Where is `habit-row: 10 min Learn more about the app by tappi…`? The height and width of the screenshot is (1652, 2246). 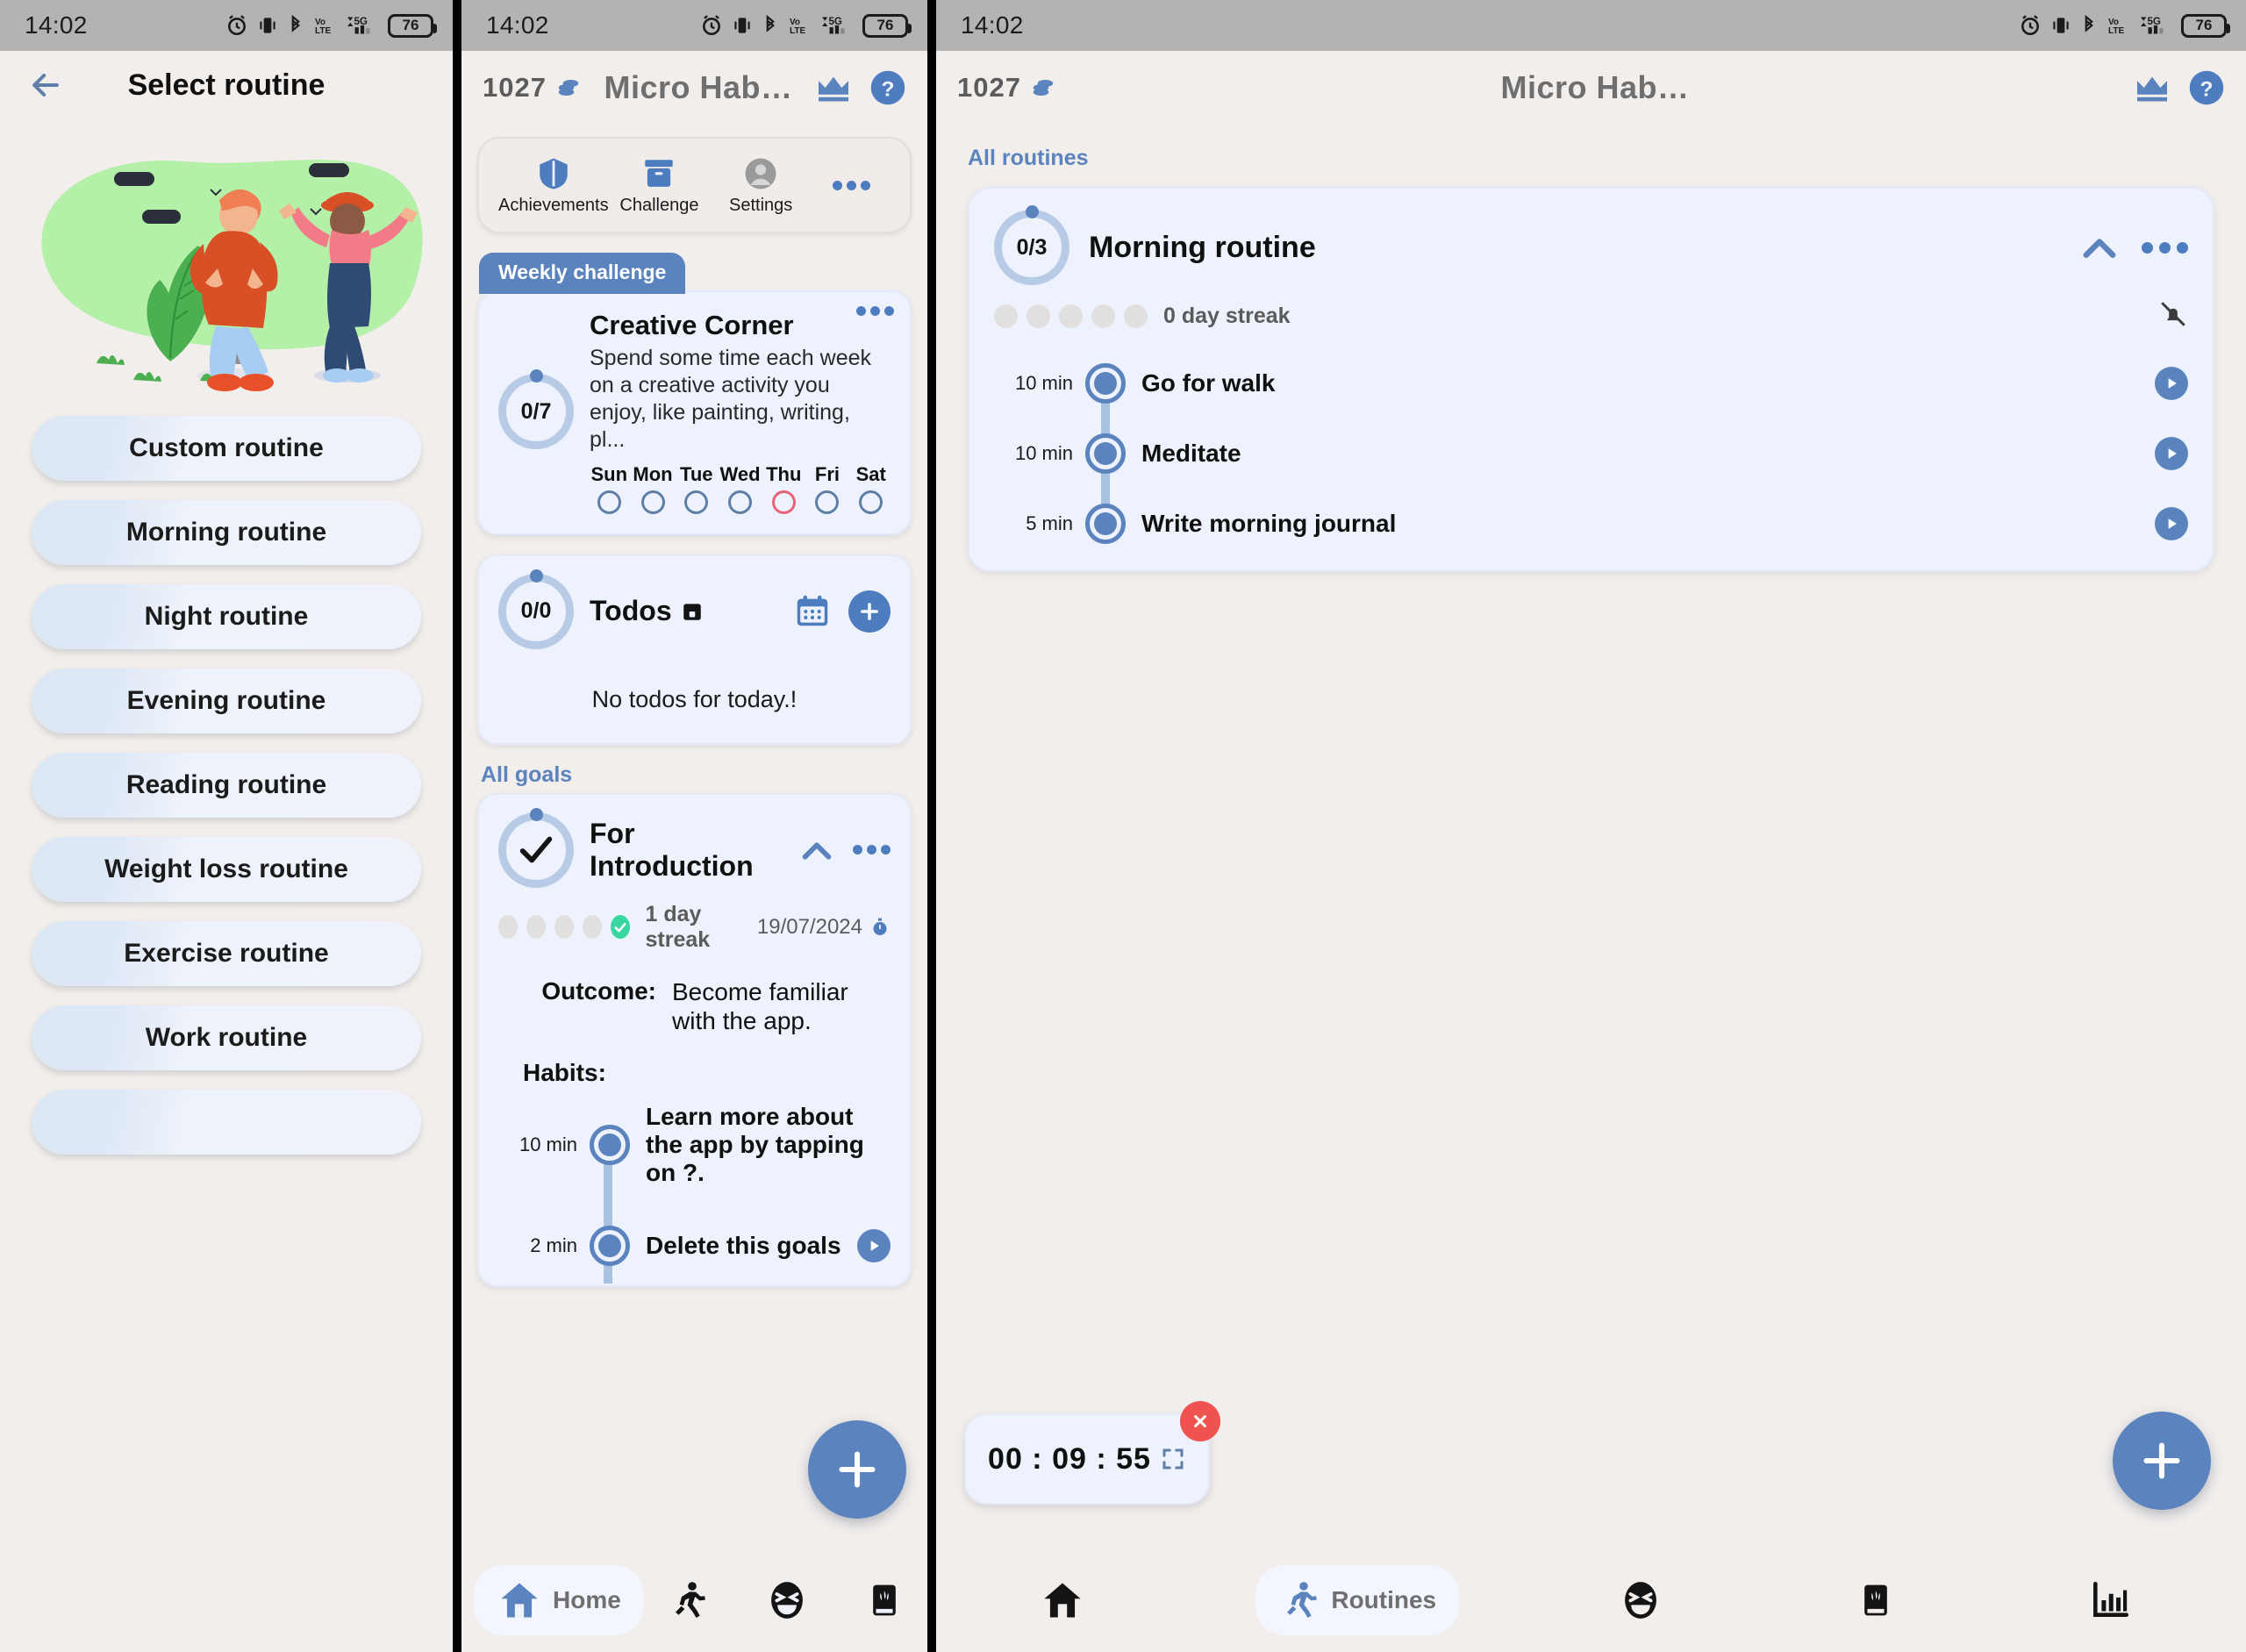
habit-row: 10 min Learn more about the app by tappi… is located at coordinates (694, 1146).